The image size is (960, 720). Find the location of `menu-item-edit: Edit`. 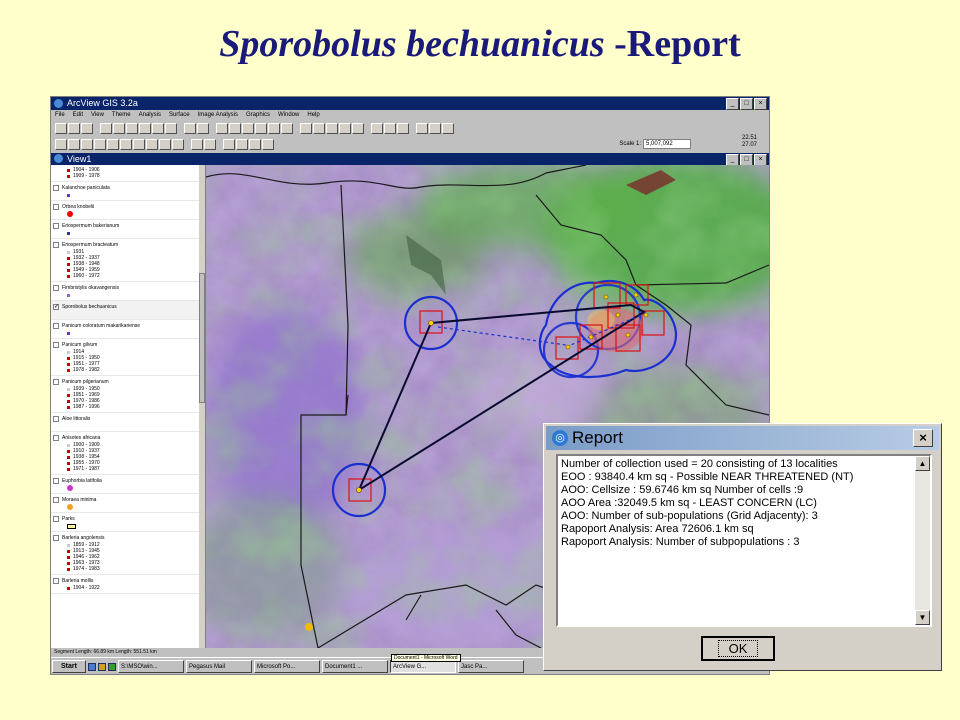

menu-item-edit: Edit is located at coordinates (78, 115).